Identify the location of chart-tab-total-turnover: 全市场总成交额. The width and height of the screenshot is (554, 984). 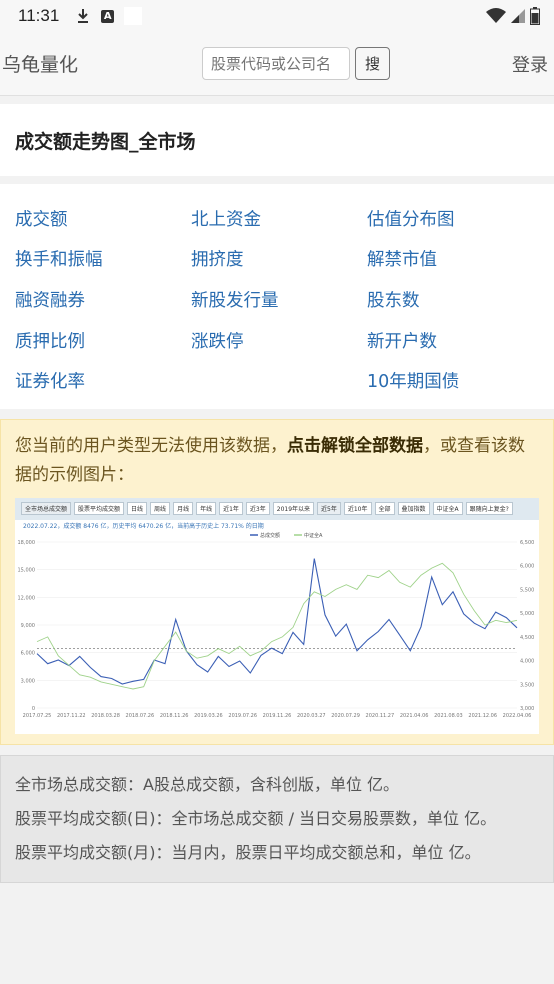
(46, 509).